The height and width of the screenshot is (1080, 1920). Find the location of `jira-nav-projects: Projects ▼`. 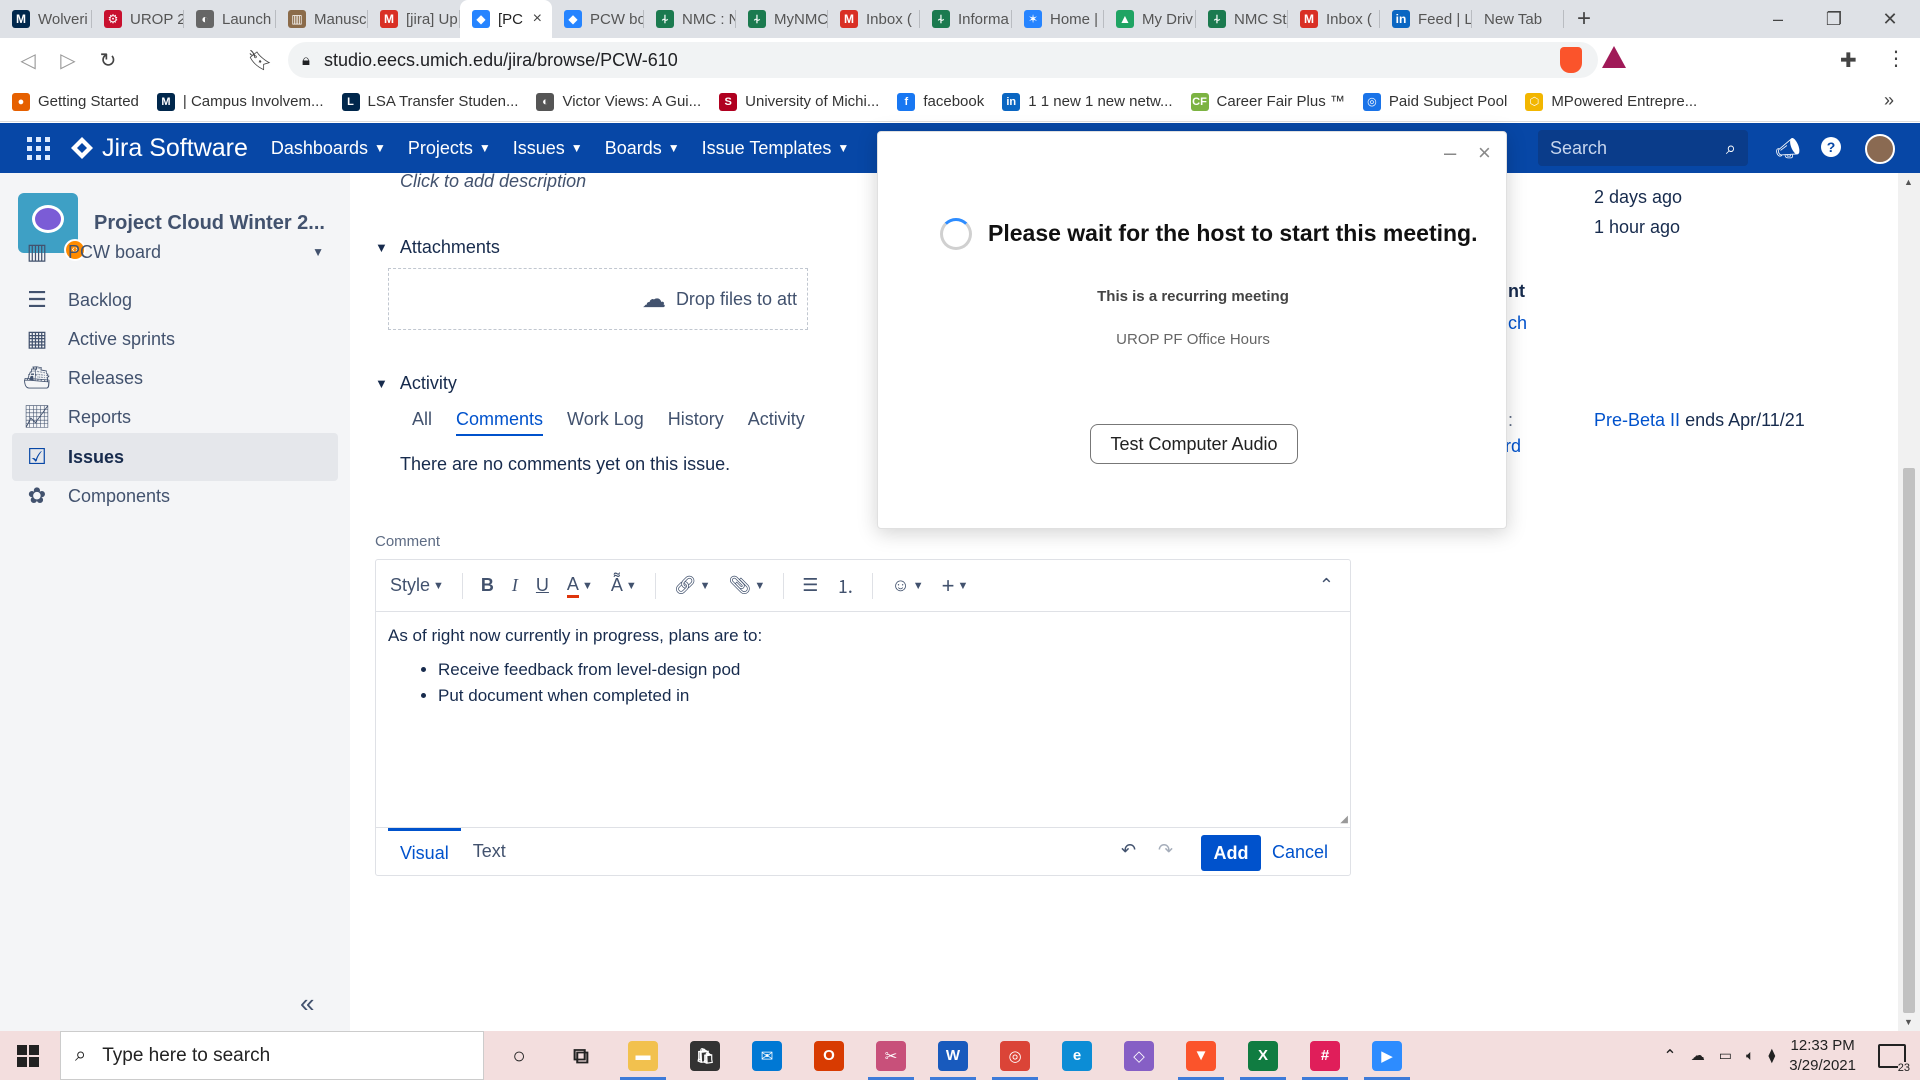

jira-nav-projects: Projects ▼ is located at coordinates (449, 148).